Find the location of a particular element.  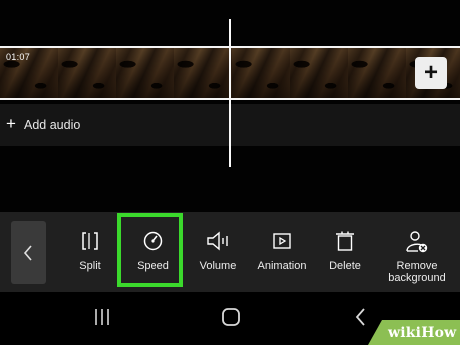

chevron-left-icon is located at coordinates (27, 253).